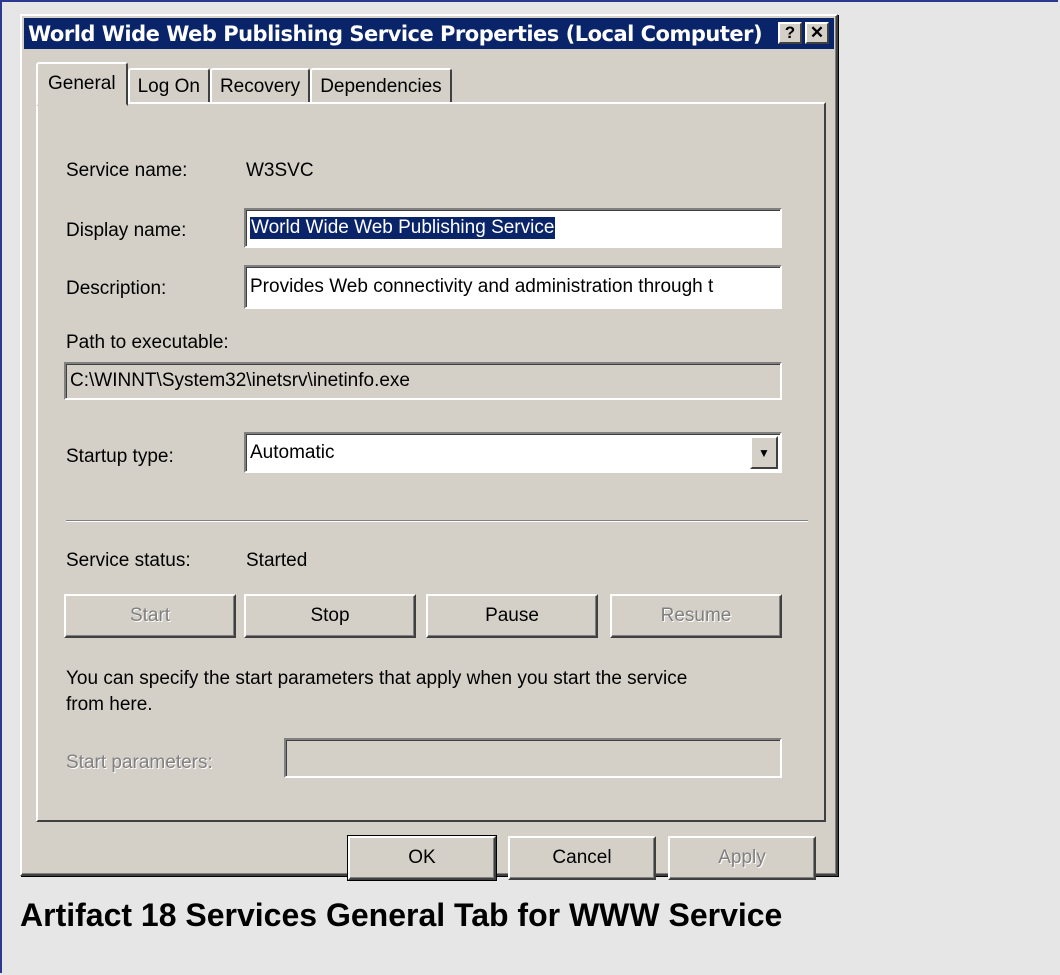 The height and width of the screenshot is (975, 1060). Describe the element at coordinates (277, 560) in the screenshot. I see `service-status-value: Started` at that location.